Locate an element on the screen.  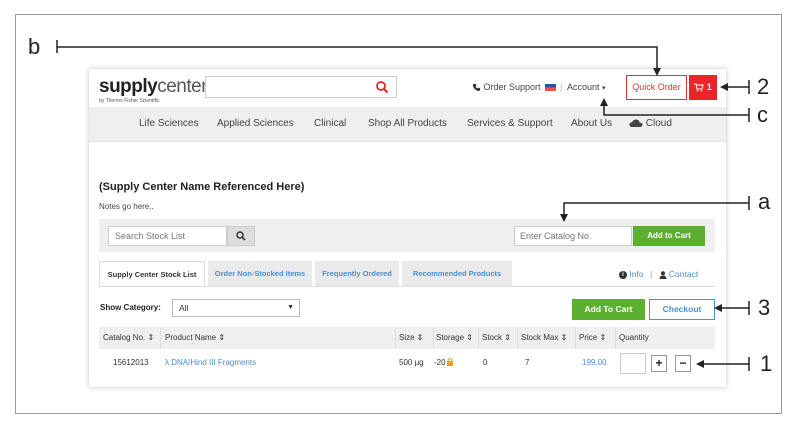
nav-shop-all-products: Shop All Products is located at coordinates (407, 124).